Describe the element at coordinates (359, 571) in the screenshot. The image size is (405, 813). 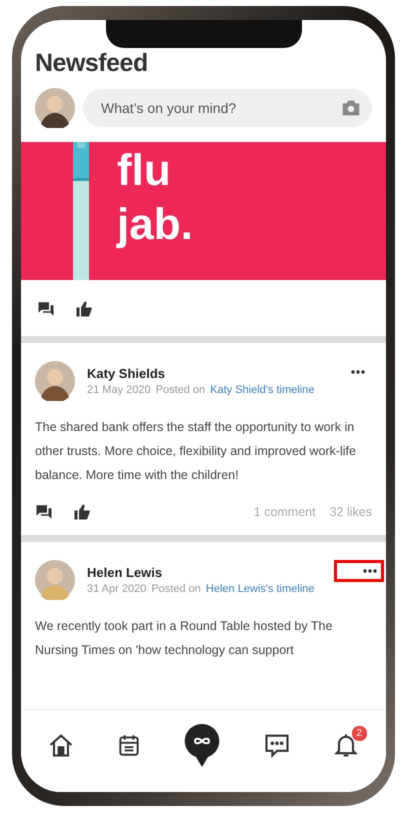
I see `more-options-button` at that location.